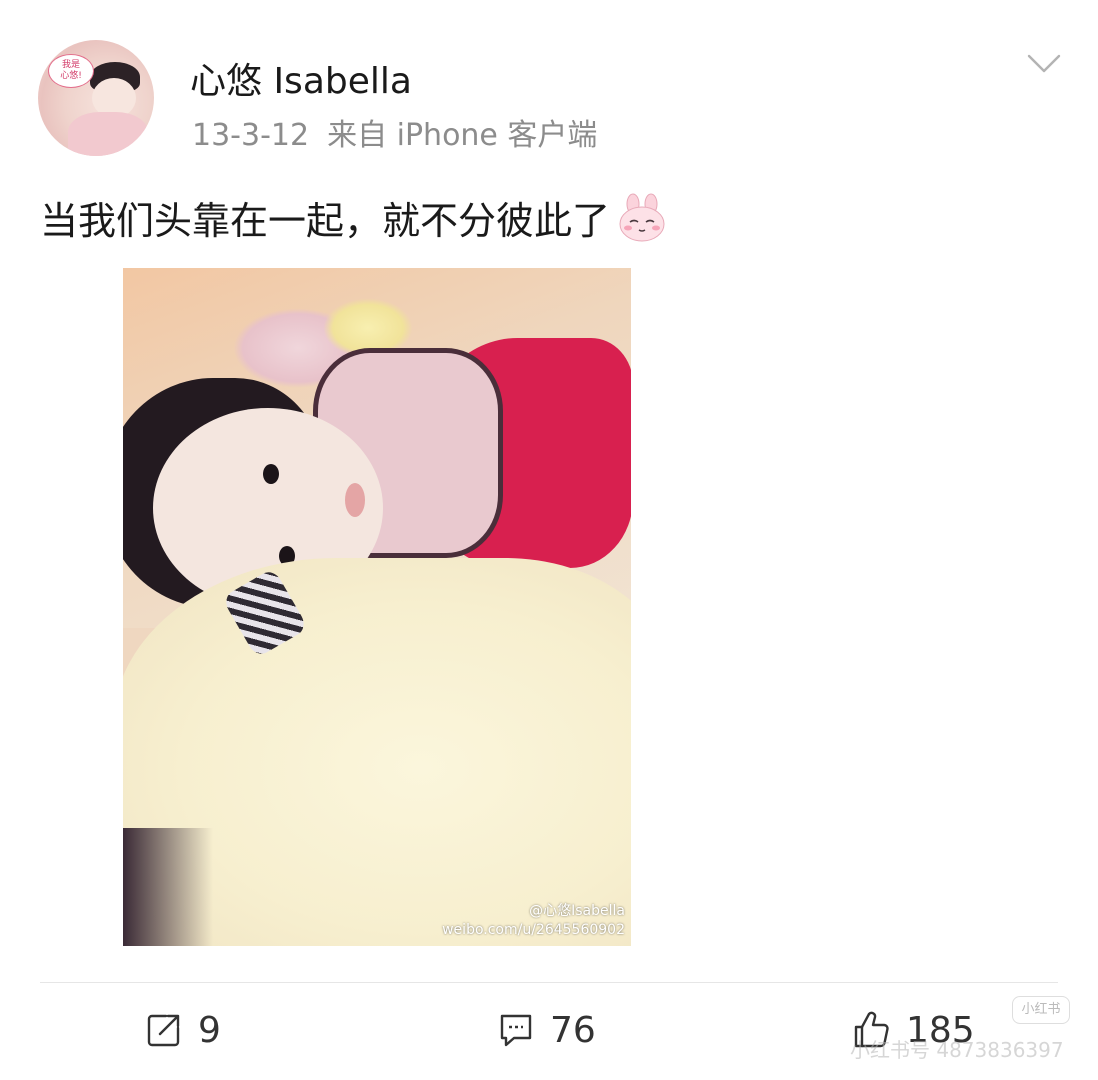  What do you see at coordinates (533, 921) in the screenshot?
I see `photo-watermark: @心悠Isabella weibo.com/u/2645560902` at bounding box center [533, 921].